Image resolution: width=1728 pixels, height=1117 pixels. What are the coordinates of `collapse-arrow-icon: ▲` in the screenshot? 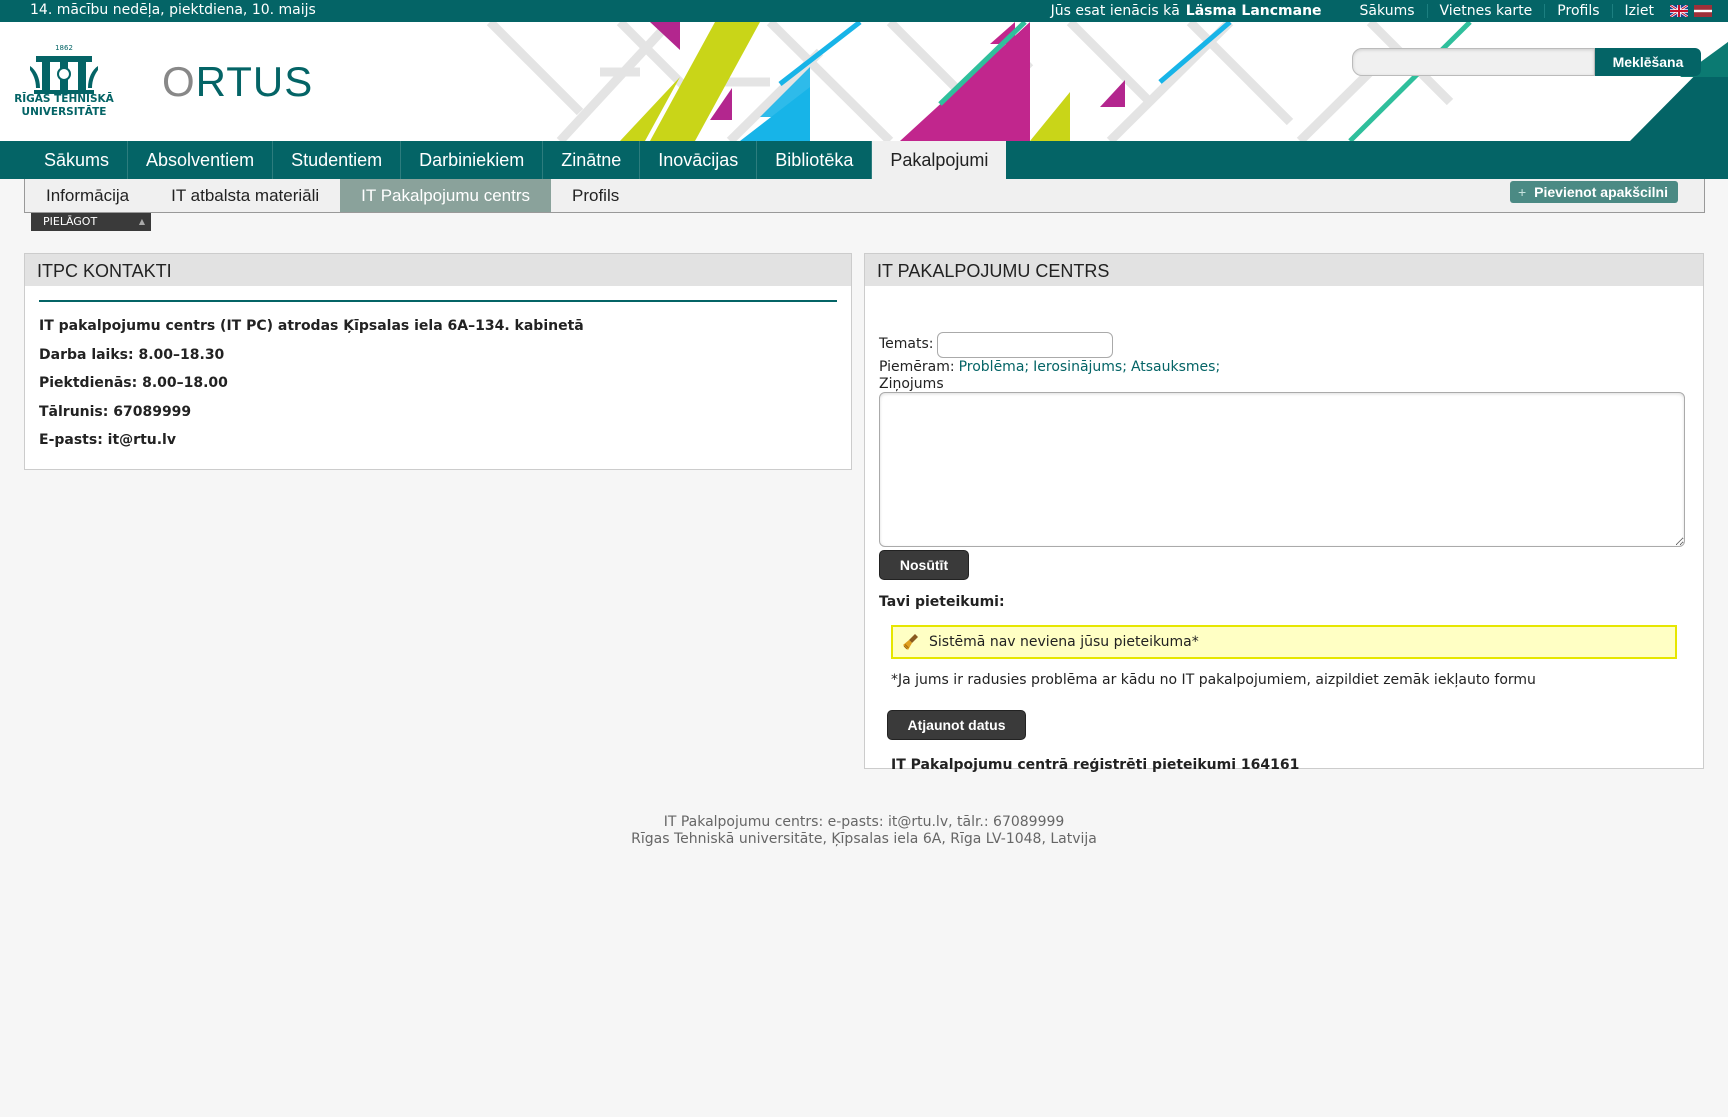 It's located at (141, 221).